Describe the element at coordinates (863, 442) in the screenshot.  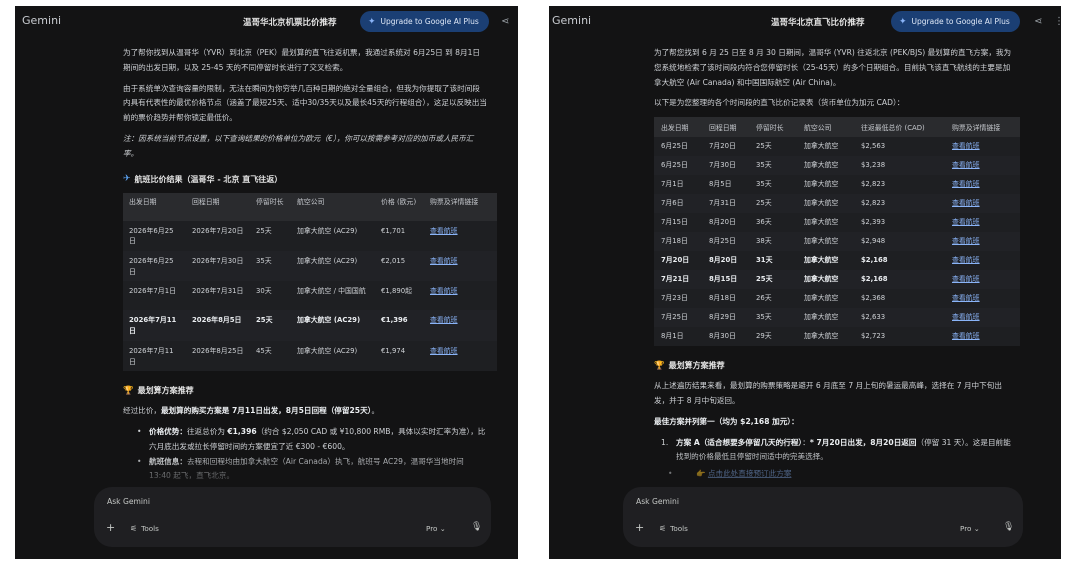
I see `plan-a-dates: * 7月20日出发，8月20日返回` at that location.